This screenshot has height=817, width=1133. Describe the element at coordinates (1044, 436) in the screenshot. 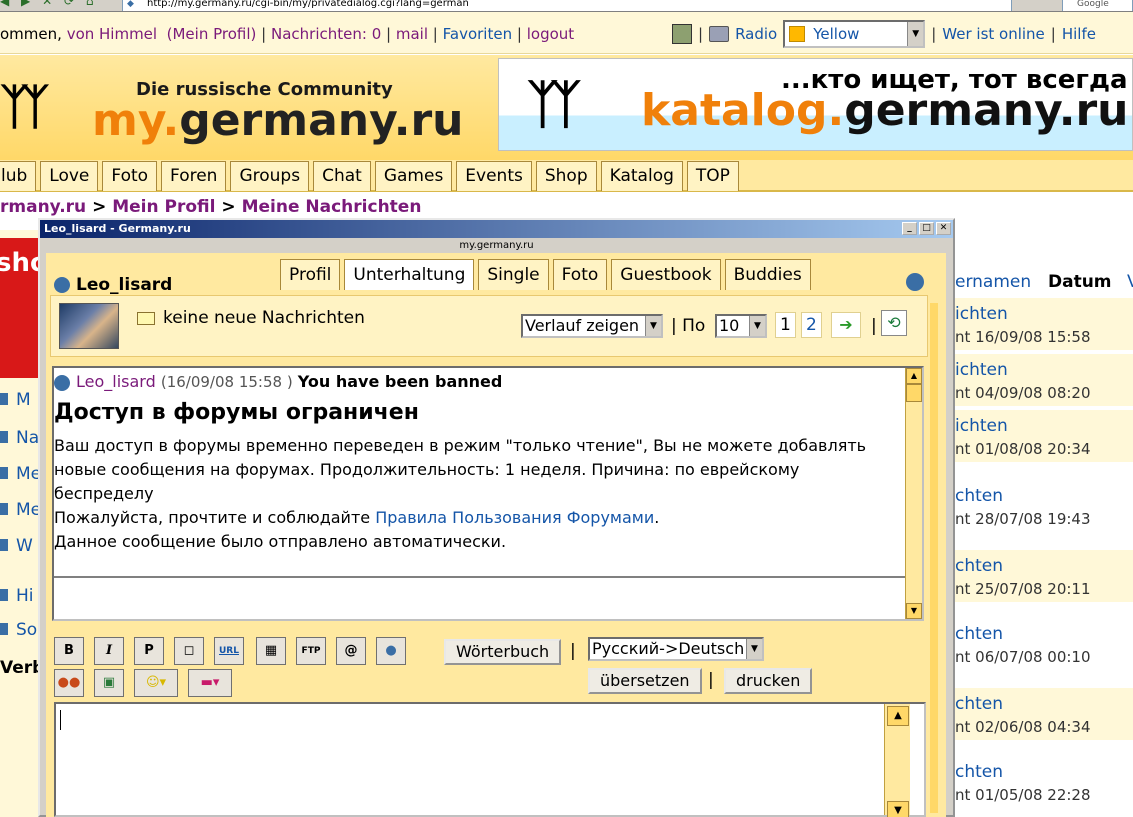

I see `list-item: ichten nt 01/08/08 20:34` at that location.